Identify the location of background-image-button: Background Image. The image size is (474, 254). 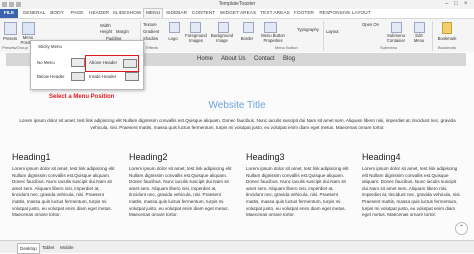
(222, 38).